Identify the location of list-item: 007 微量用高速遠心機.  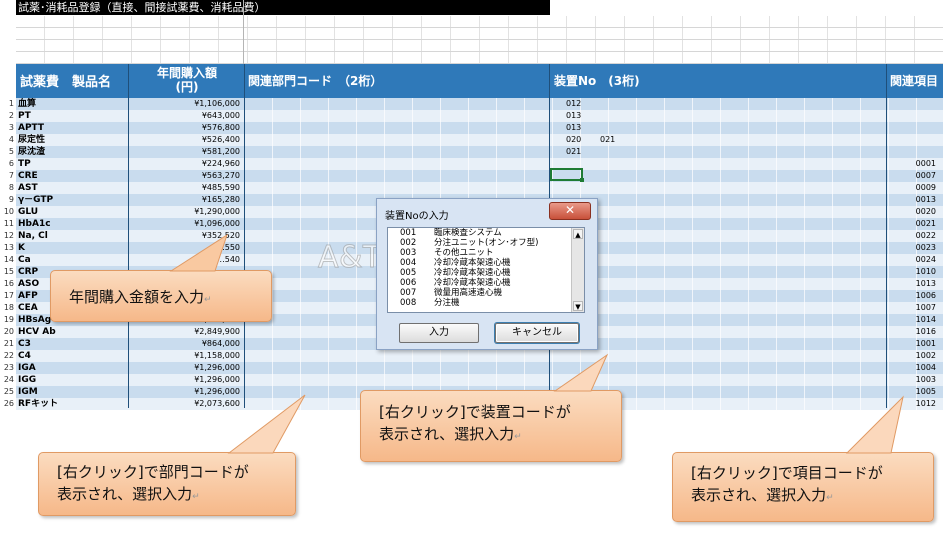
(486, 293).